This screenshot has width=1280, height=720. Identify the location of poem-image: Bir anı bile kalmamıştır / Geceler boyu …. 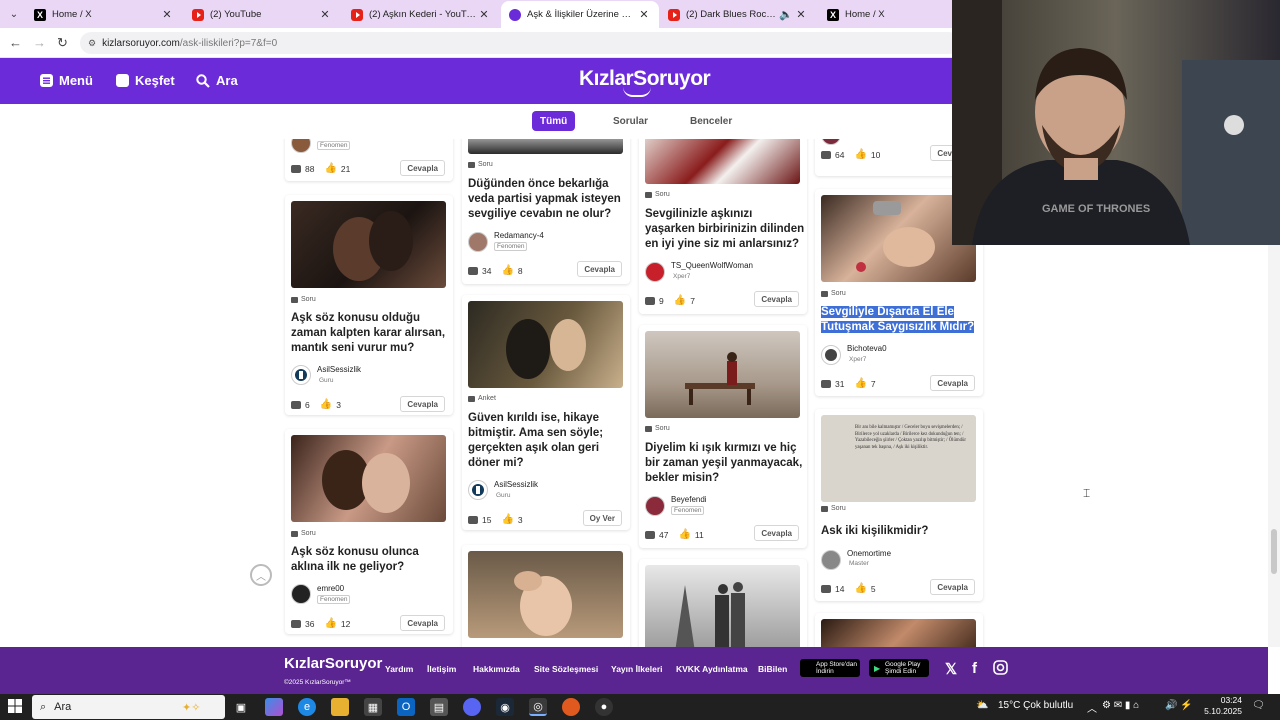
(898, 458).